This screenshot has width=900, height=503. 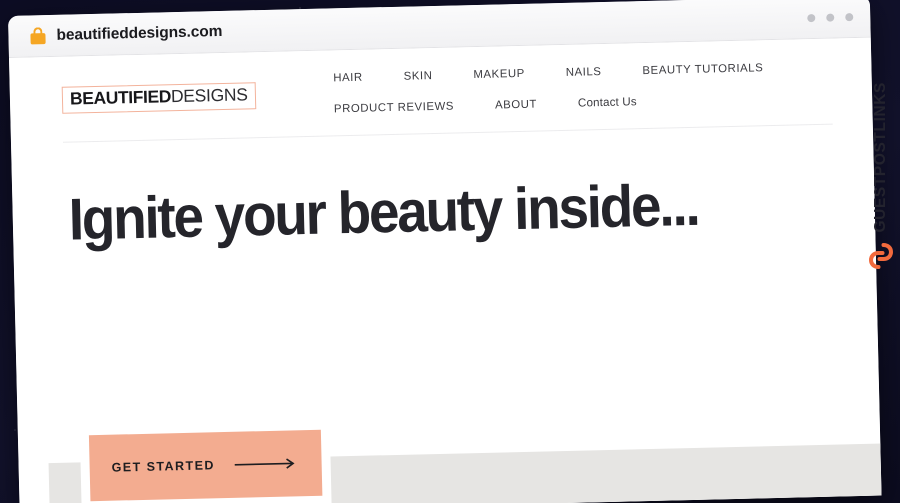 I want to click on nav-item-hair: HAIR, so click(x=348, y=78).